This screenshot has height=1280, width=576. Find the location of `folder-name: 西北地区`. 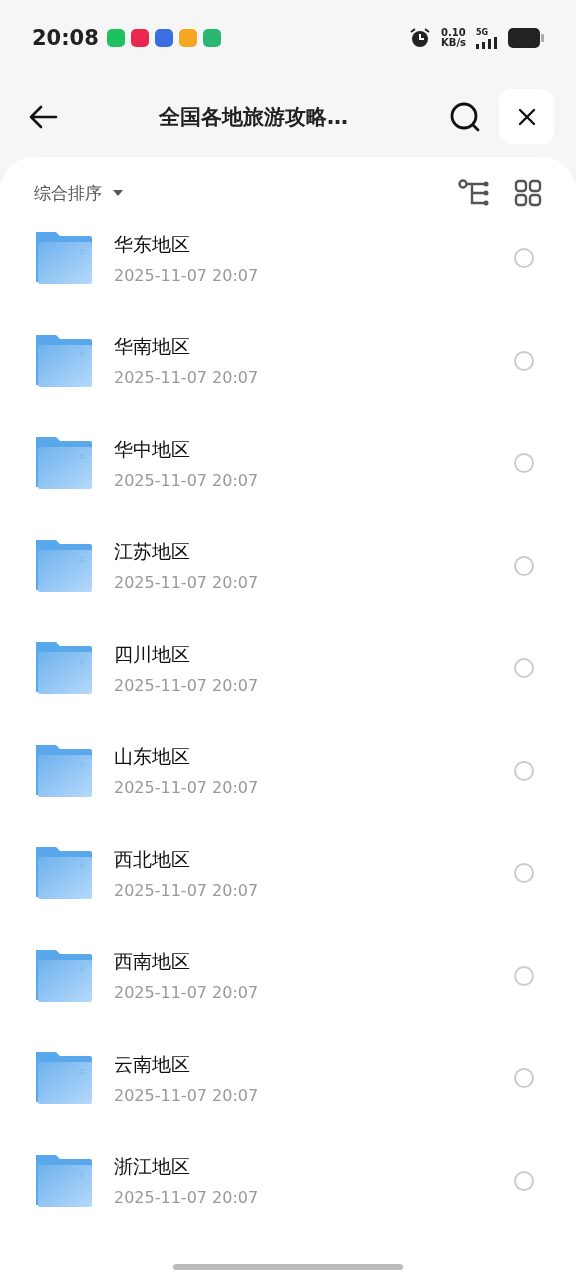

folder-name: 西北地区 is located at coordinates (304, 859).